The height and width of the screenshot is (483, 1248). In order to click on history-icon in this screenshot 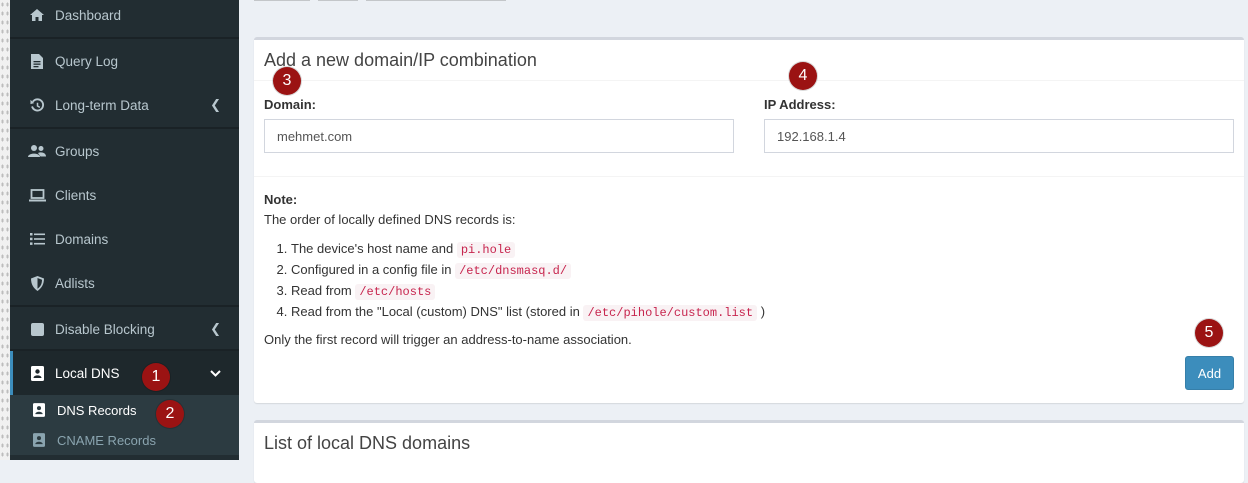, I will do `click(37, 105)`.